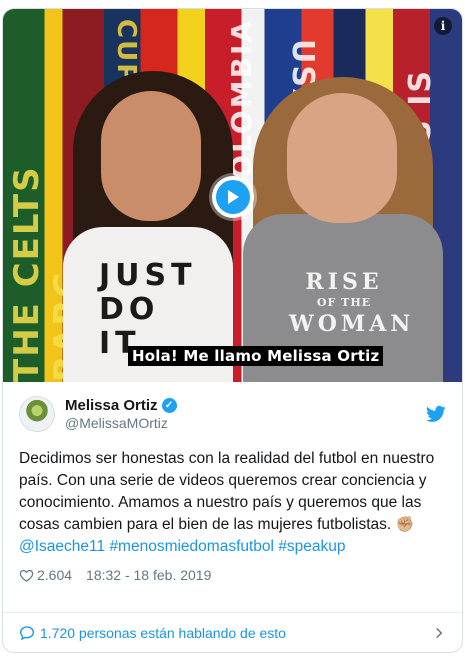  What do you see at coordinates (344, 282) in the screenshot?
I see `shirt-right-line1: RISE` at bounding box center [344, 282].